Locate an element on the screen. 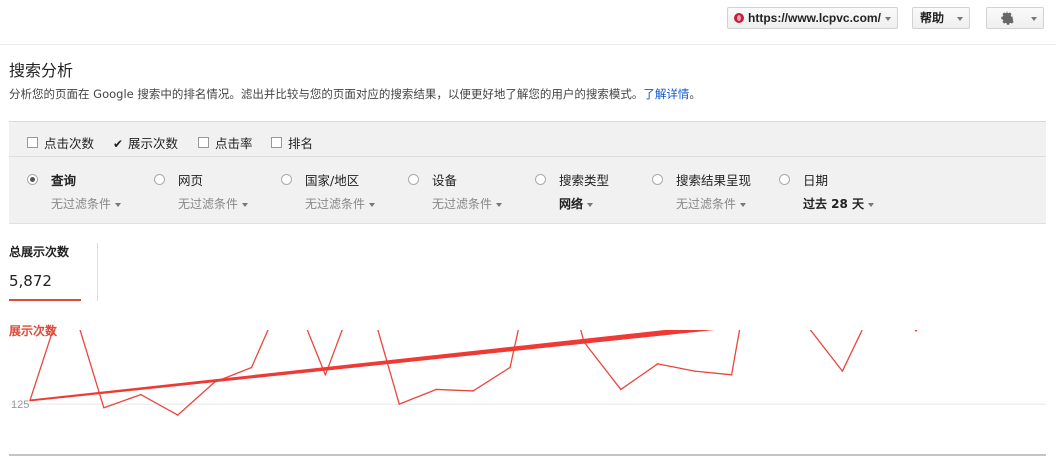 Image resolution: width=1056 pixels, height=462 pixels. metric-ctr: 点击率 is located at coordinates (225, 142).